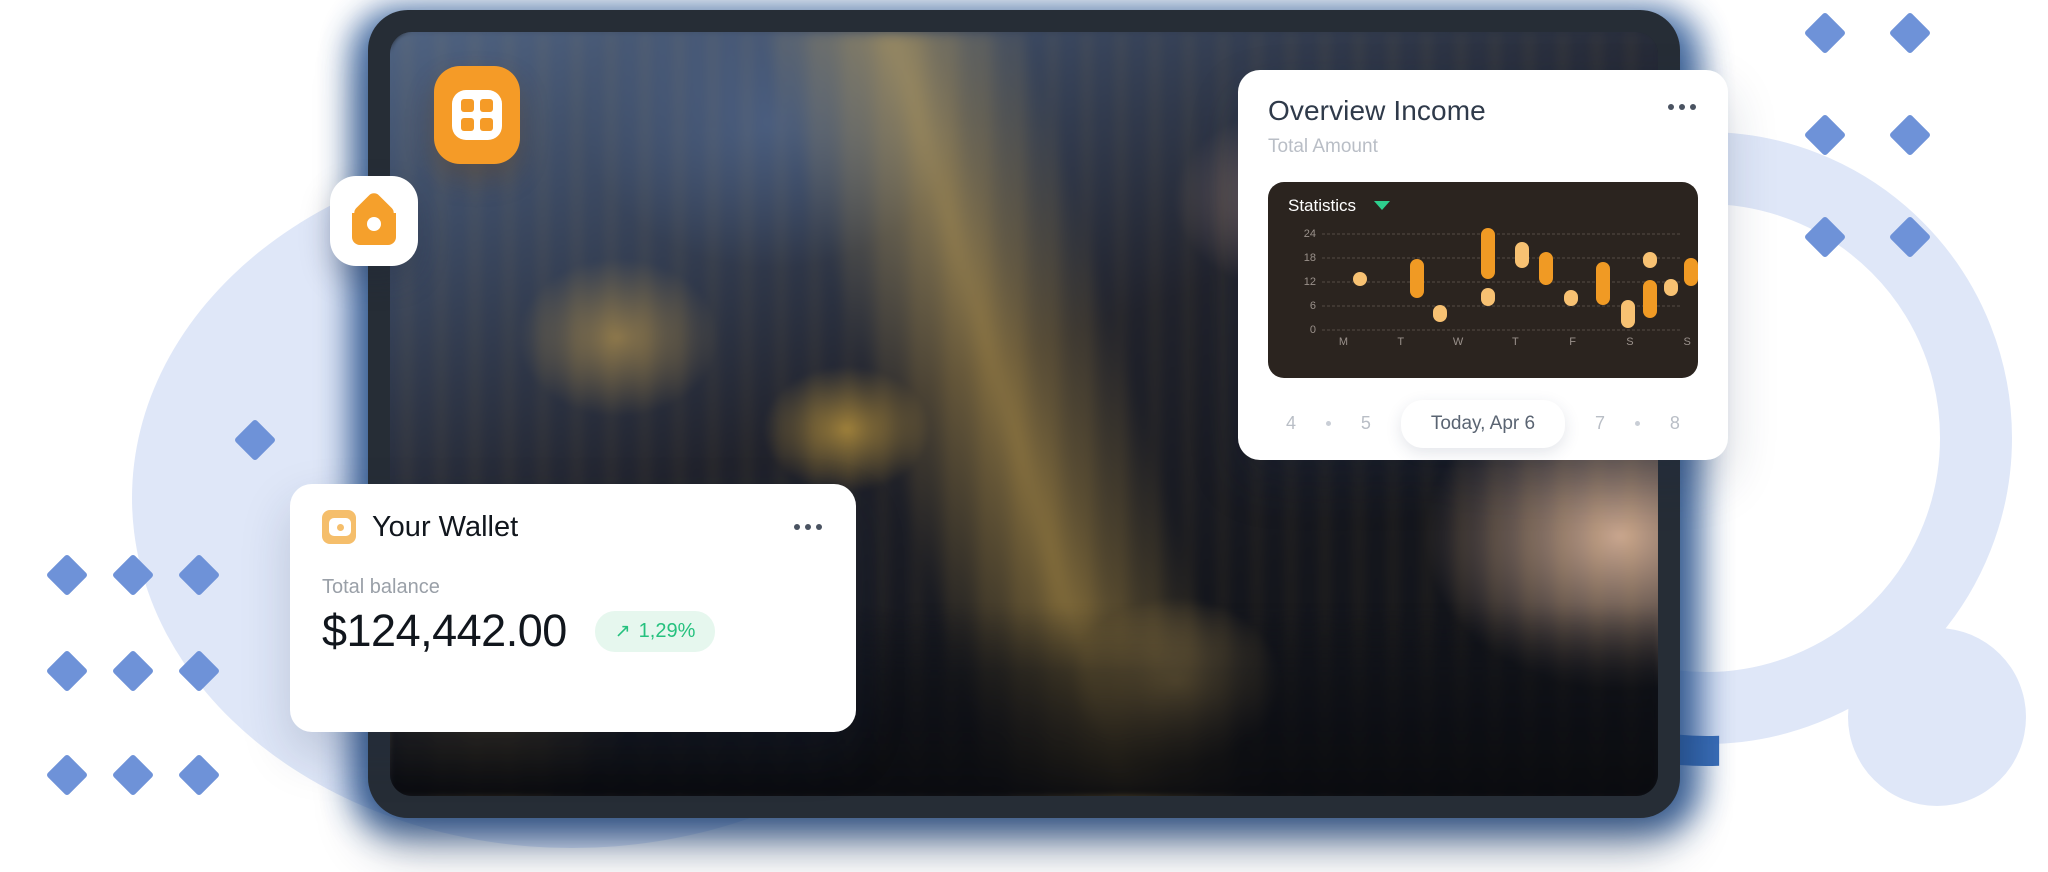  What do you see at coordinates (1309, 233) in the screenshot?
I see `y-tick-label: 24` at bounding box center [1309, 233].